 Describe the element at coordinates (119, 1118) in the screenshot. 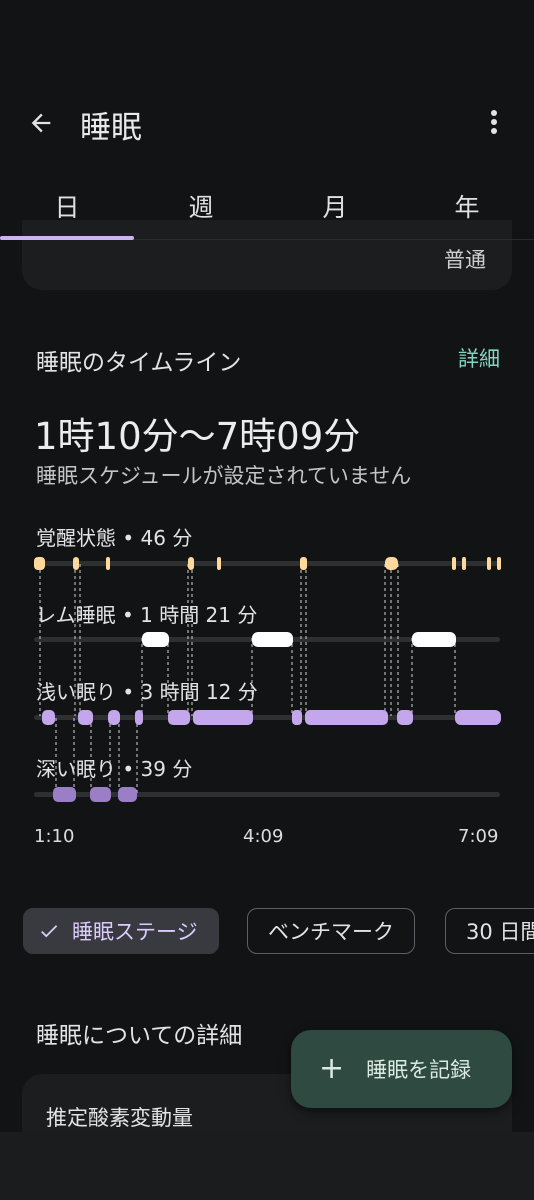

I see `oxygen-variation-title: 推定酸素変動量` at that location.